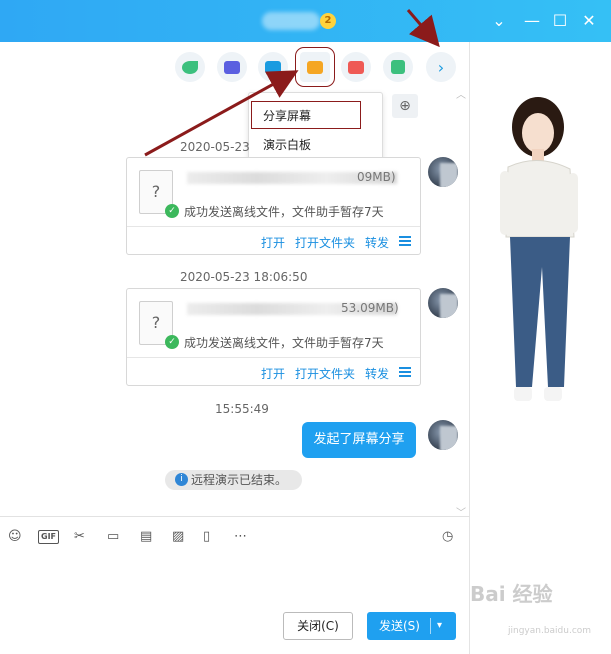 The height and width of the screenshot is (654, 611). What do you see at coordinates (287, 144) in the screenshot?
I see `menu-item-whiteboard: 演示白板` at bounding box center [287, 144].